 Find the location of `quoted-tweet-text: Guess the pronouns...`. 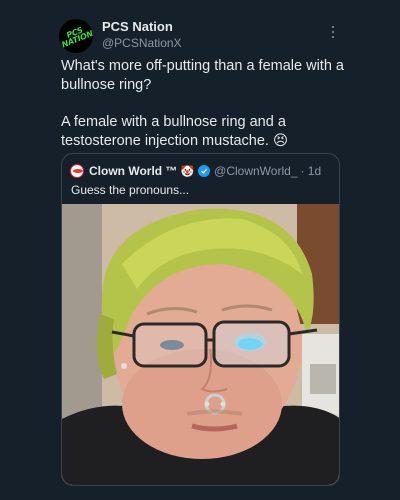

quoted-tweet-text: Guess the pronouns... is located at coordinates (130, 190).